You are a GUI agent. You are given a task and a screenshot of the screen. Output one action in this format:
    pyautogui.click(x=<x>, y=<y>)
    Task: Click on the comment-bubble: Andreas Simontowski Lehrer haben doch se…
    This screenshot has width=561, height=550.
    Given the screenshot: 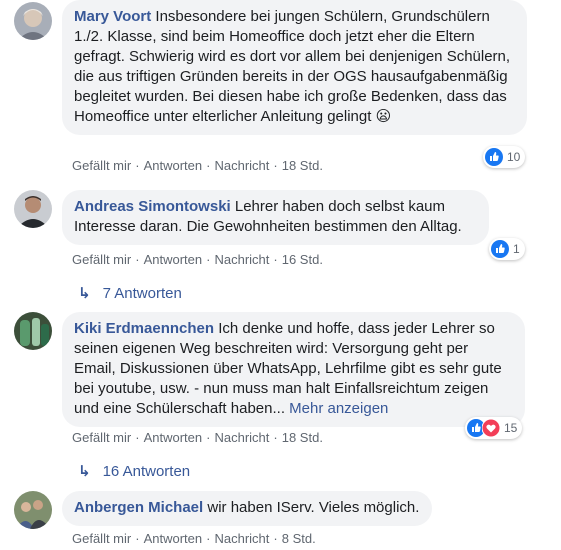 What is the action you would take?
    pyautogui.click(x=275, y=217)
    